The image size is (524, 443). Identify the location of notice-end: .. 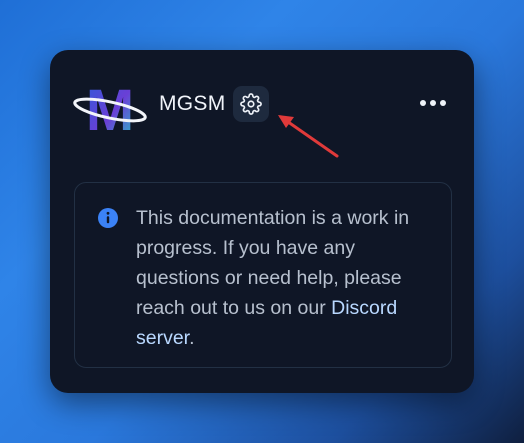
(192, 338).